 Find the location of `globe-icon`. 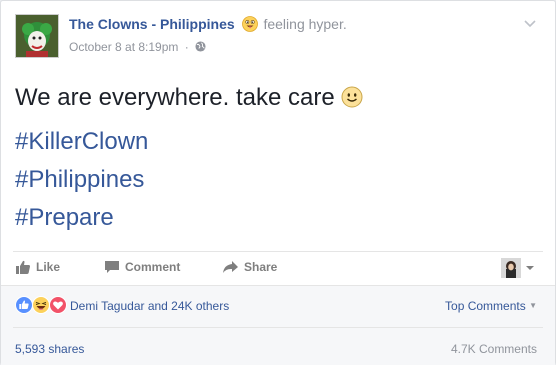

globe-icon is located at coordinates (200, 48).